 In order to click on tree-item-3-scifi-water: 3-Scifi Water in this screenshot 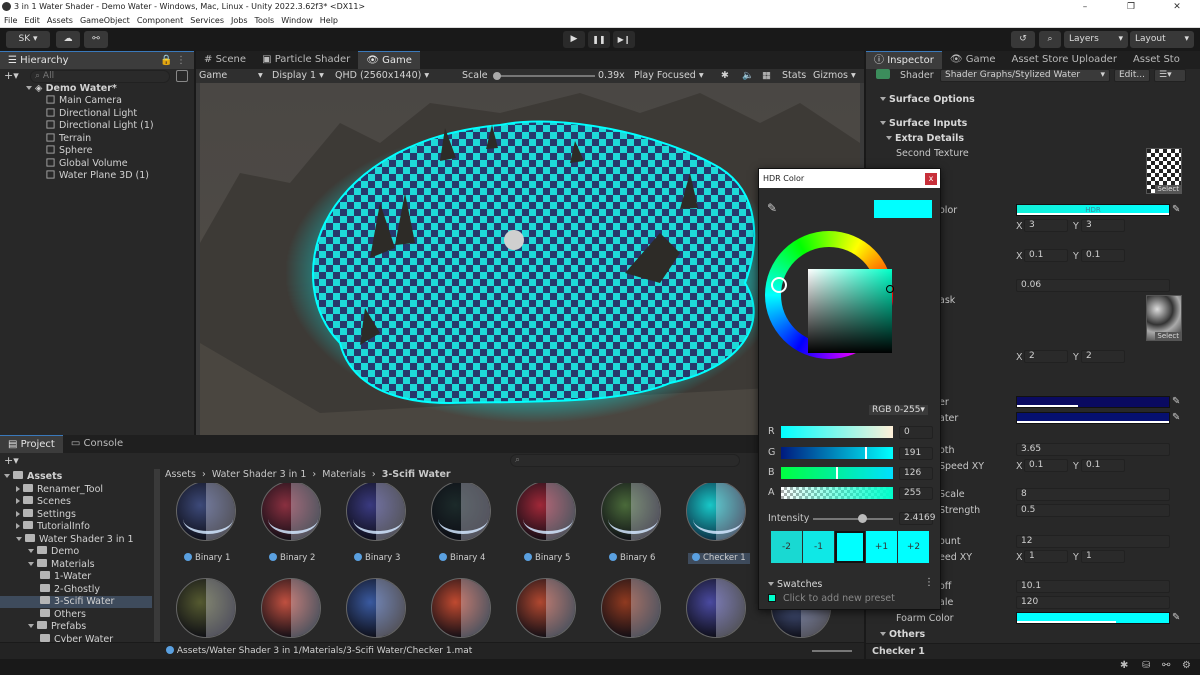, I will do `click(76, 602)`.